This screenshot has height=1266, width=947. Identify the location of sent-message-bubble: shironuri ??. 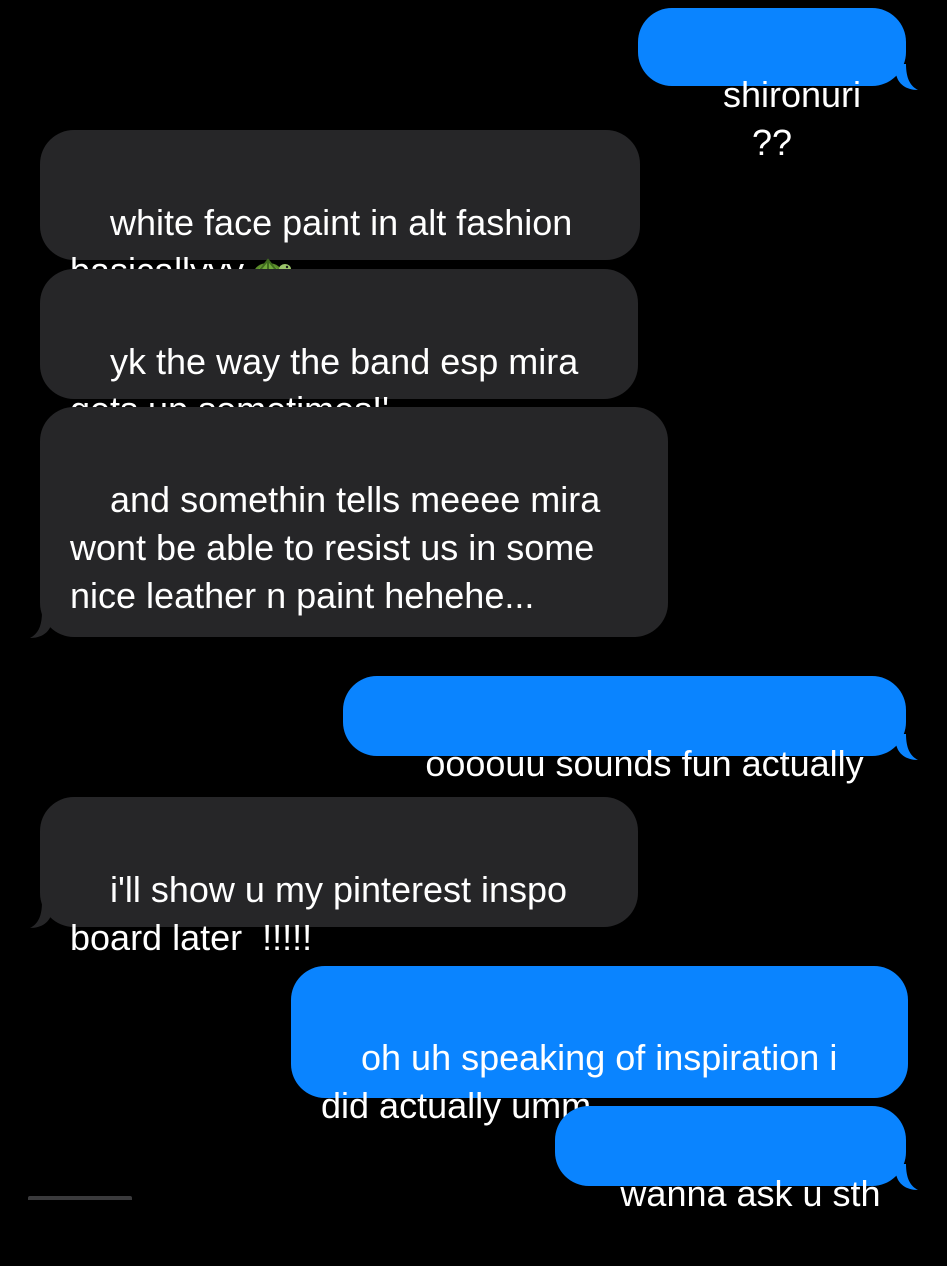
(772, 85).